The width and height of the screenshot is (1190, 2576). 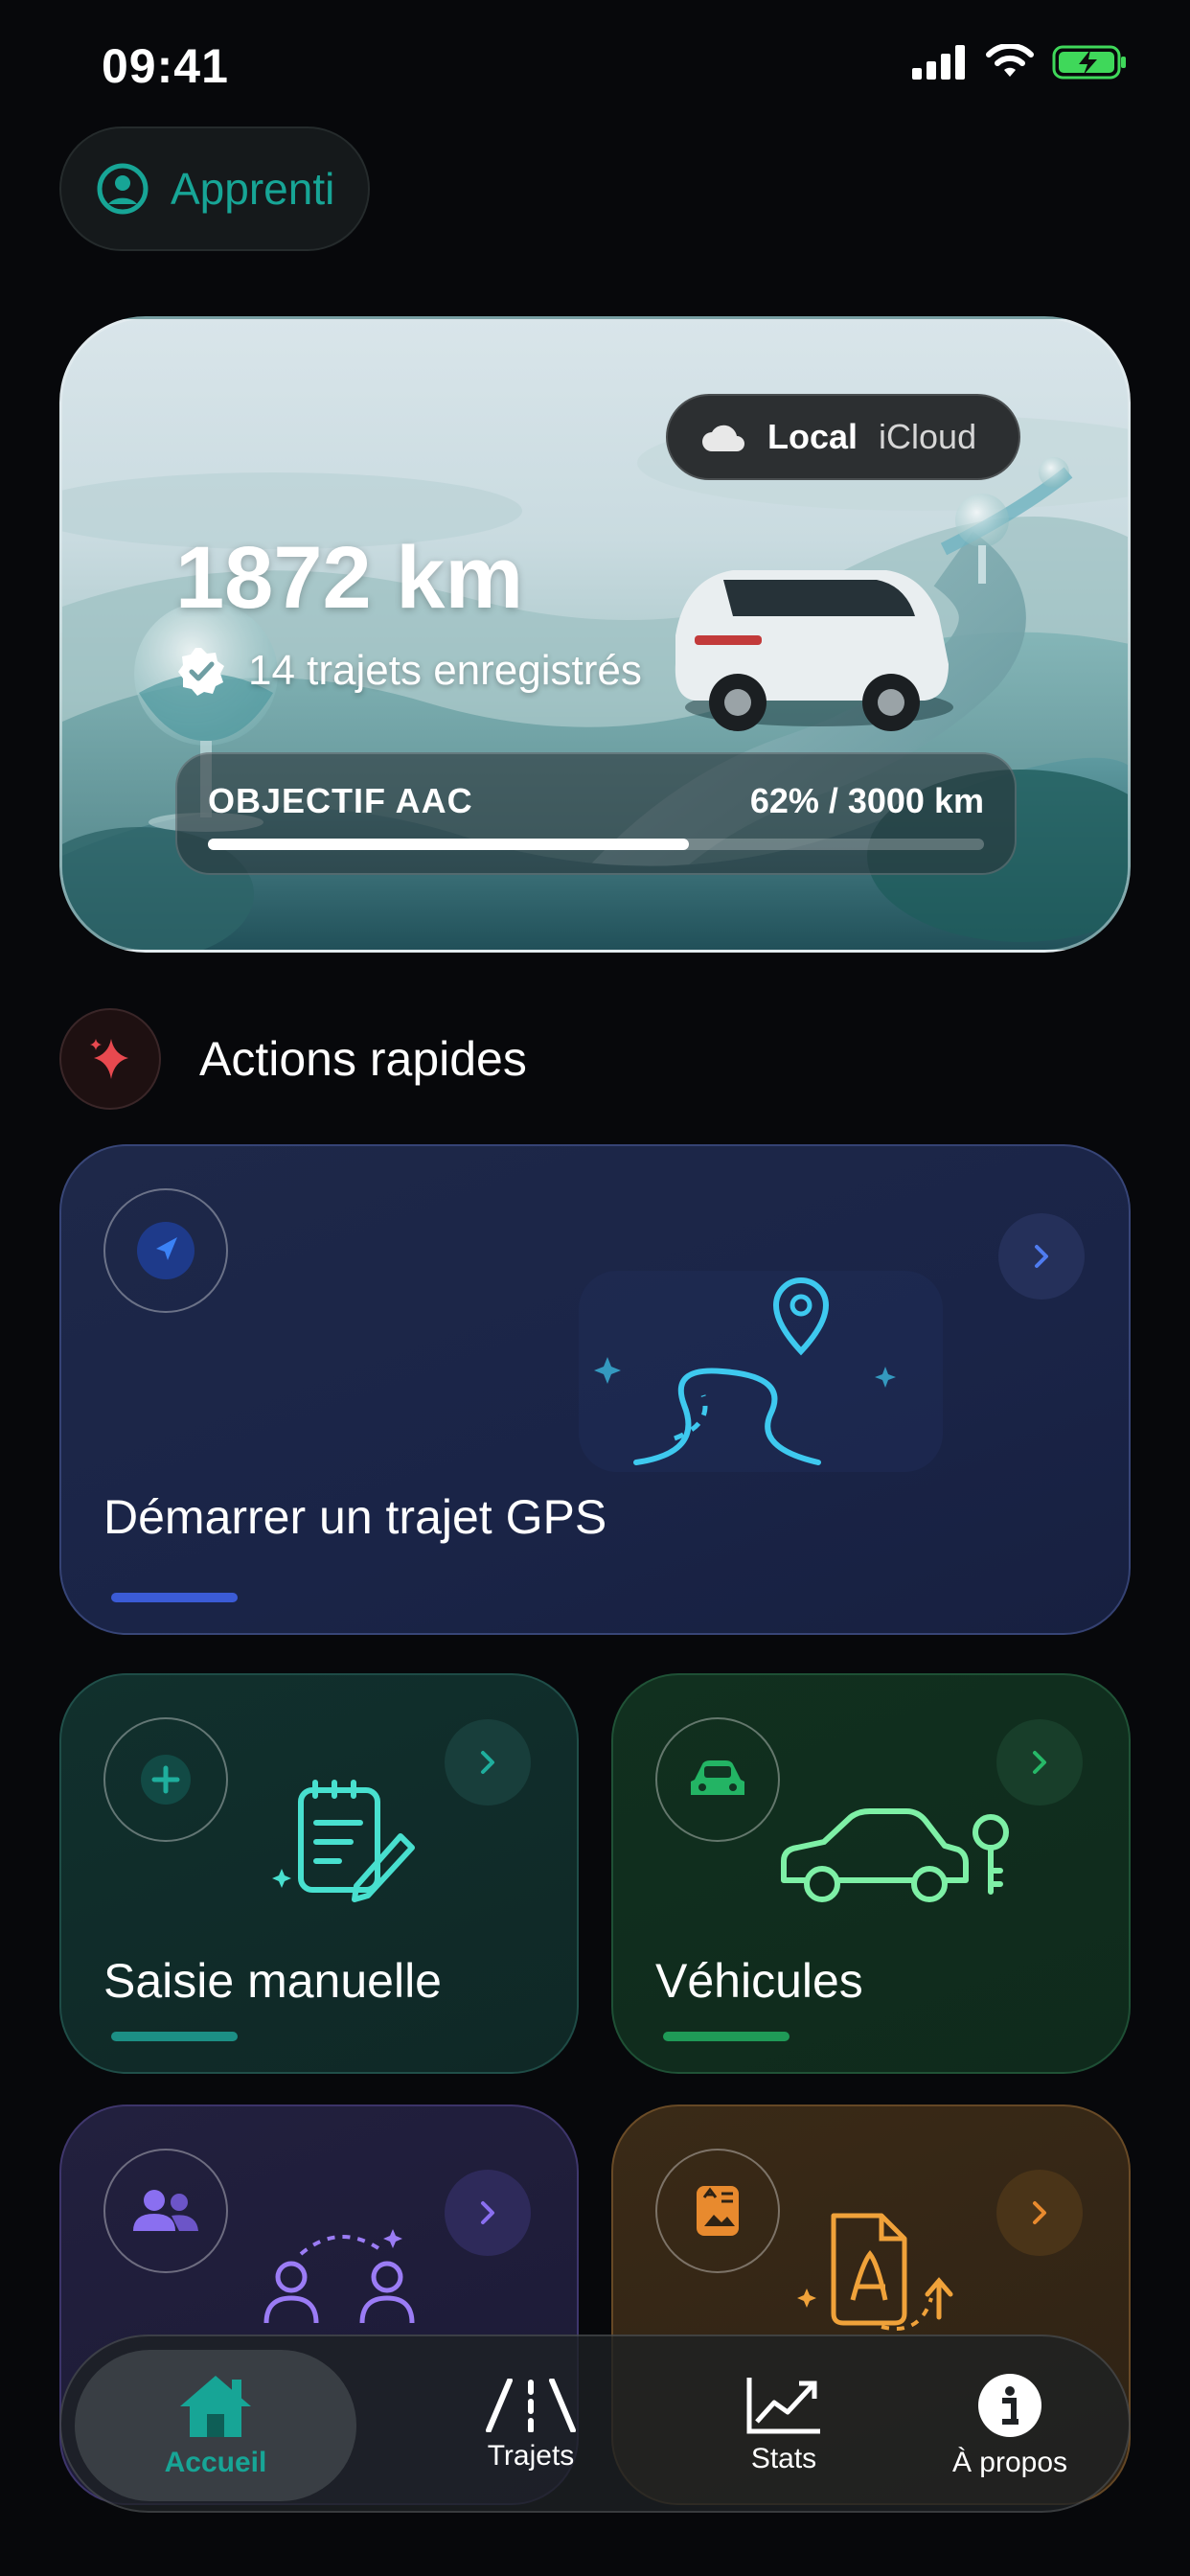 What do you see at coordinates (166, 66) in the screenshot?
I see `clock: 09:41` at bounding box center [166, 66].